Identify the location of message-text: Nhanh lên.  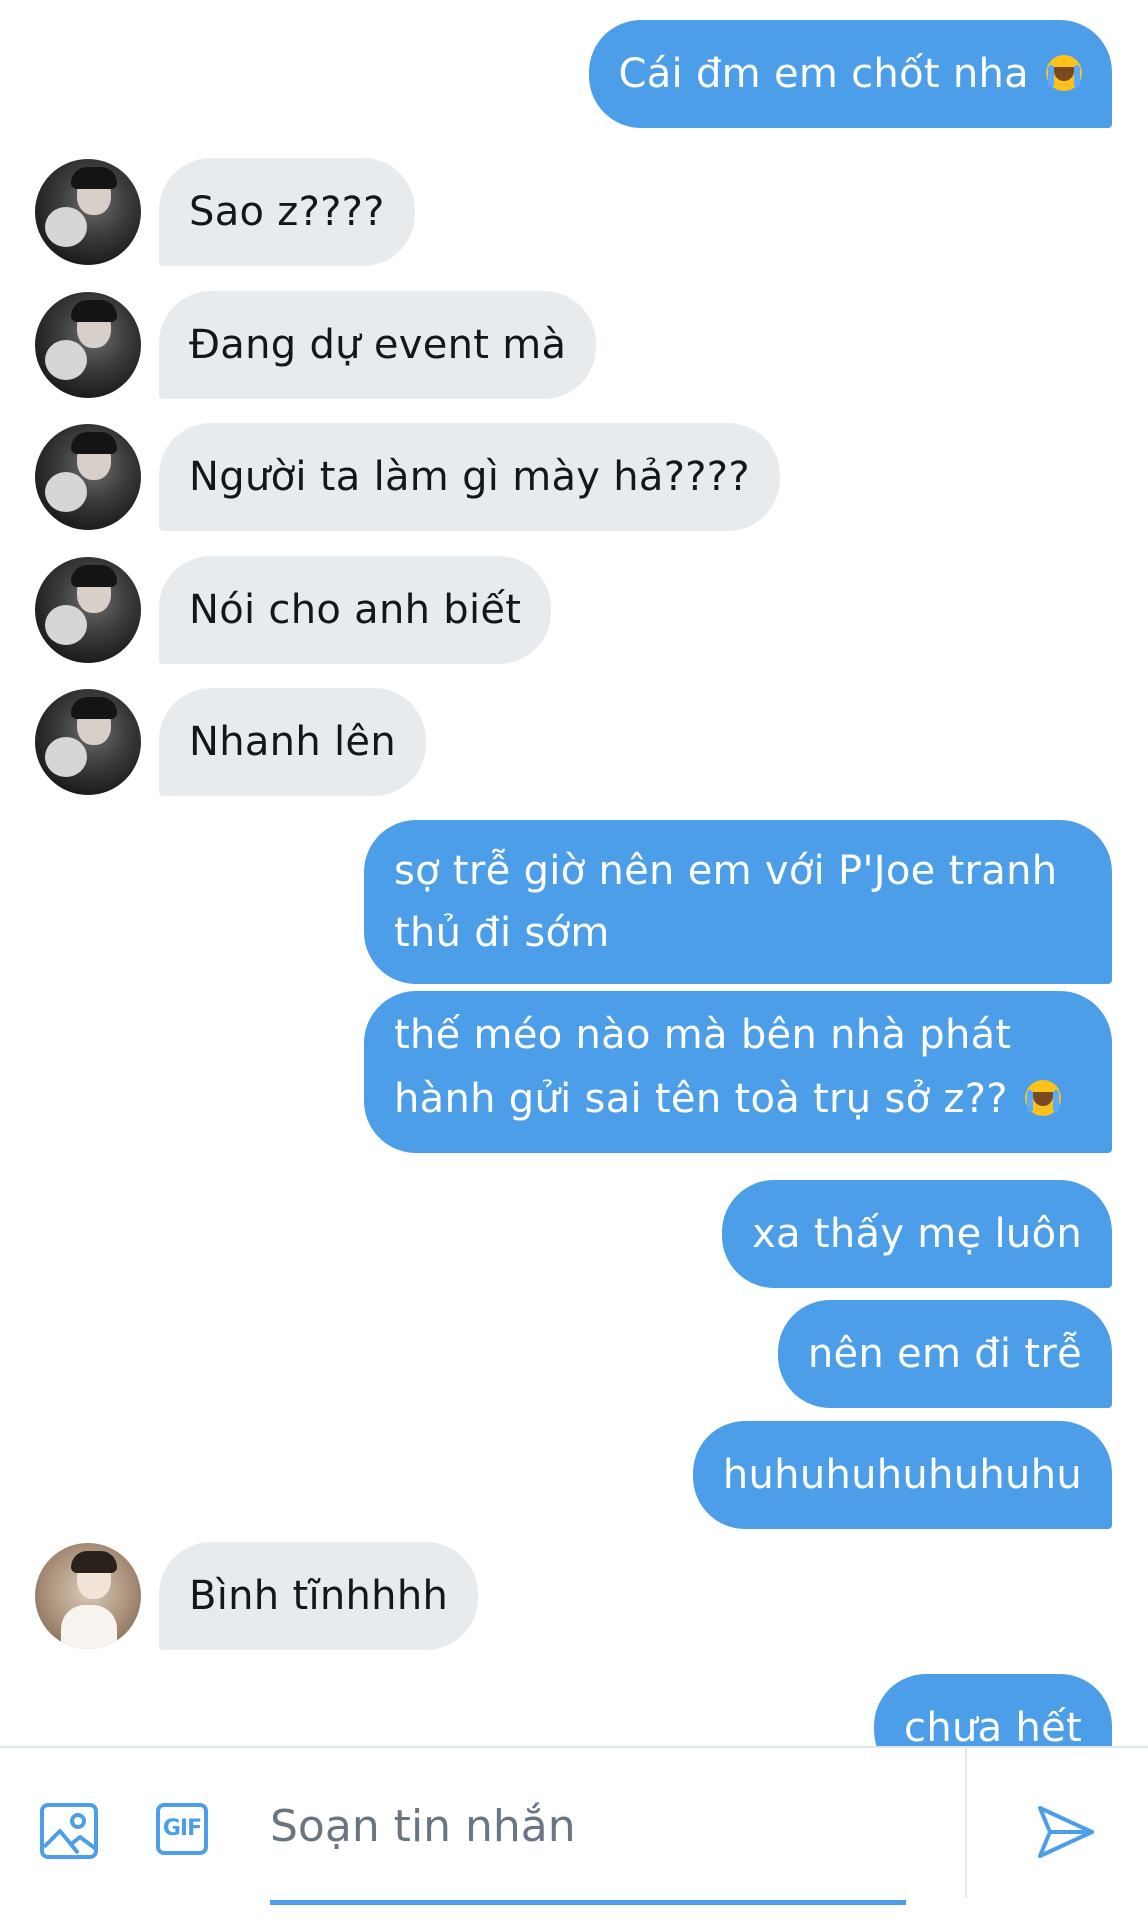
(292, 742).